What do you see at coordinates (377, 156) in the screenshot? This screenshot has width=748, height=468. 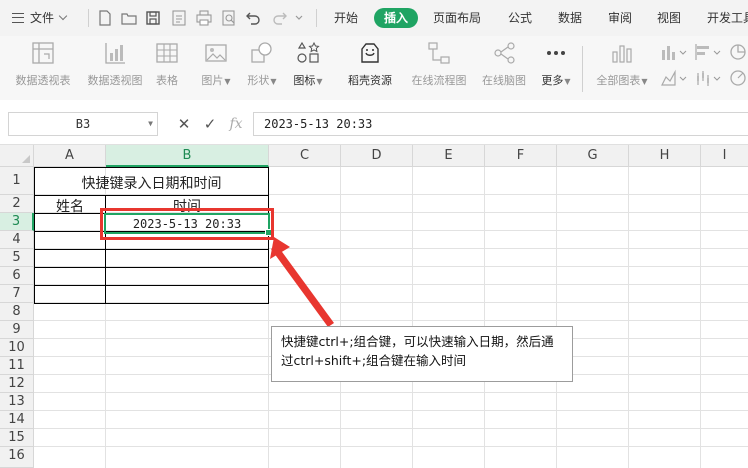 I see `column-header-d: D` at bounding box center [377, 156].